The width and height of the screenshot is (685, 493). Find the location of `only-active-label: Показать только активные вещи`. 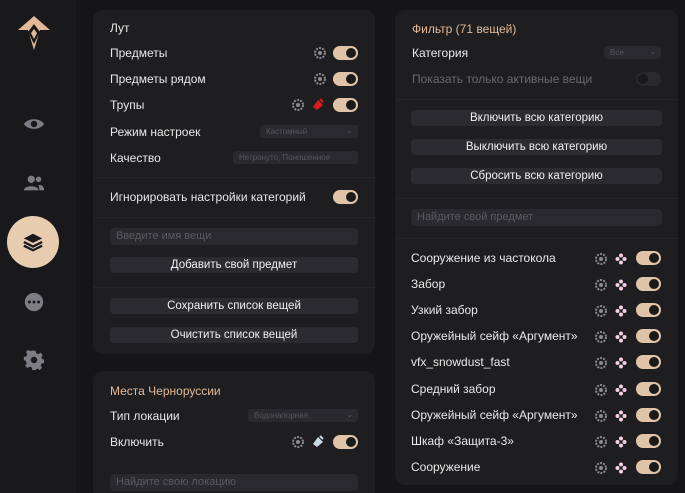

only-active-label: Показать только активные вещи is located at coordinates (502, 79).